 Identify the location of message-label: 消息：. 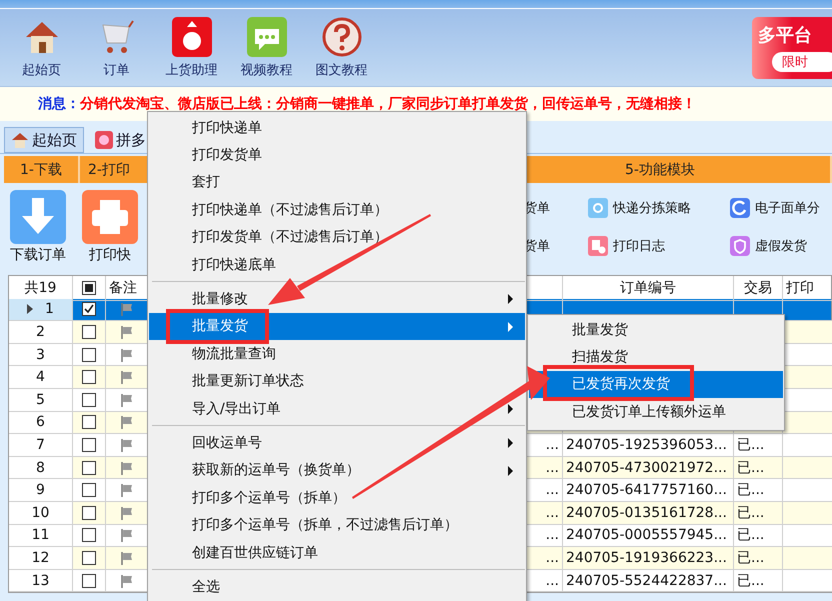
(59, 104).